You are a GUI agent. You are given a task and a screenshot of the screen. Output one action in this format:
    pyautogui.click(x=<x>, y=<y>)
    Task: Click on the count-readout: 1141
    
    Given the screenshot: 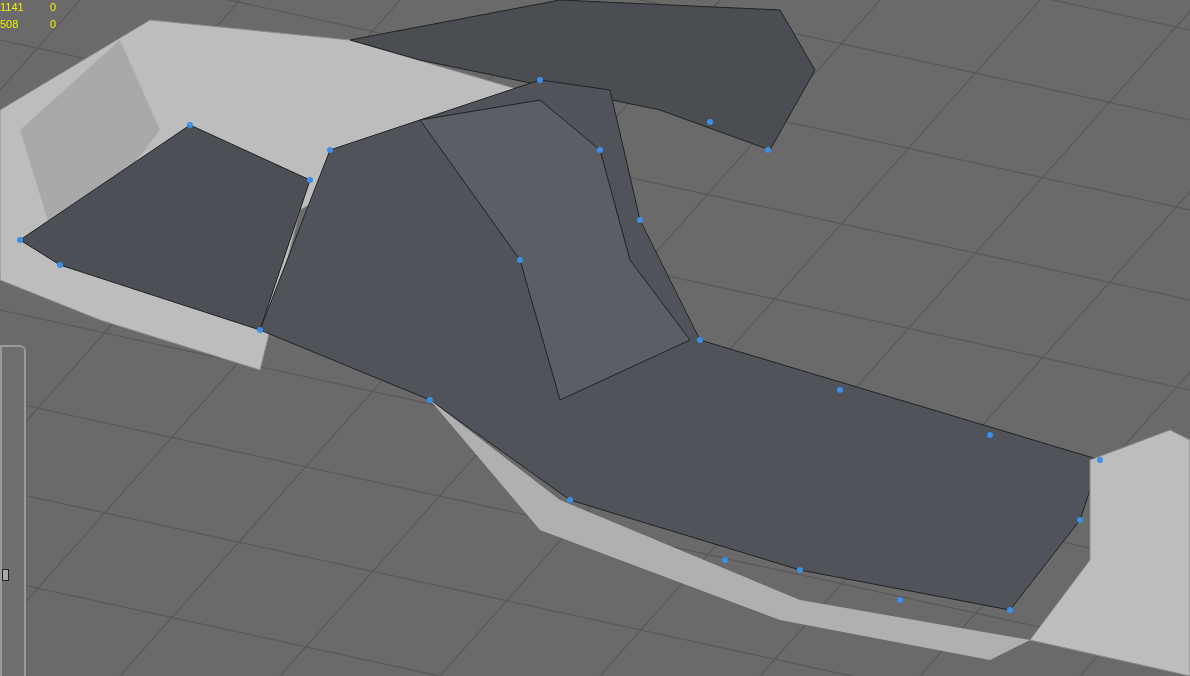 What is the action you would take?
    pyautogui.click(x=12, y=7)
    